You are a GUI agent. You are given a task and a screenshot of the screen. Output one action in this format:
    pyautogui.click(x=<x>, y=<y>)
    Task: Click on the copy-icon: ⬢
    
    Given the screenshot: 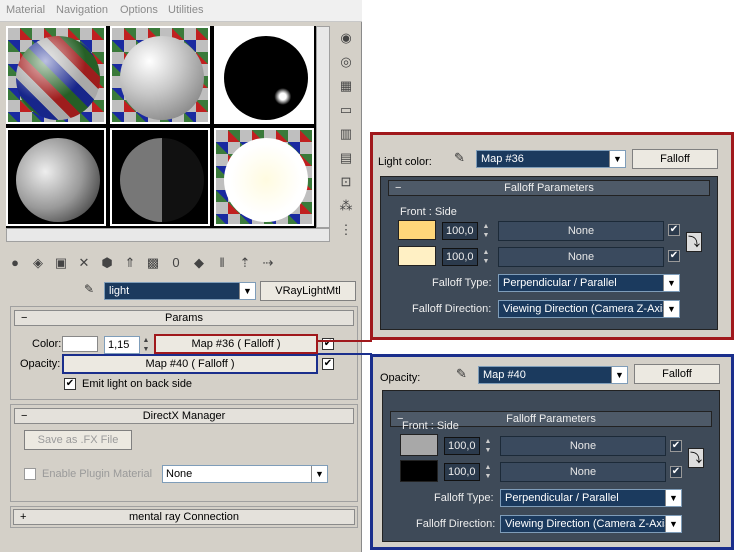 What is the action you would take?
    pyautogui.click(x=107, y=263)
    